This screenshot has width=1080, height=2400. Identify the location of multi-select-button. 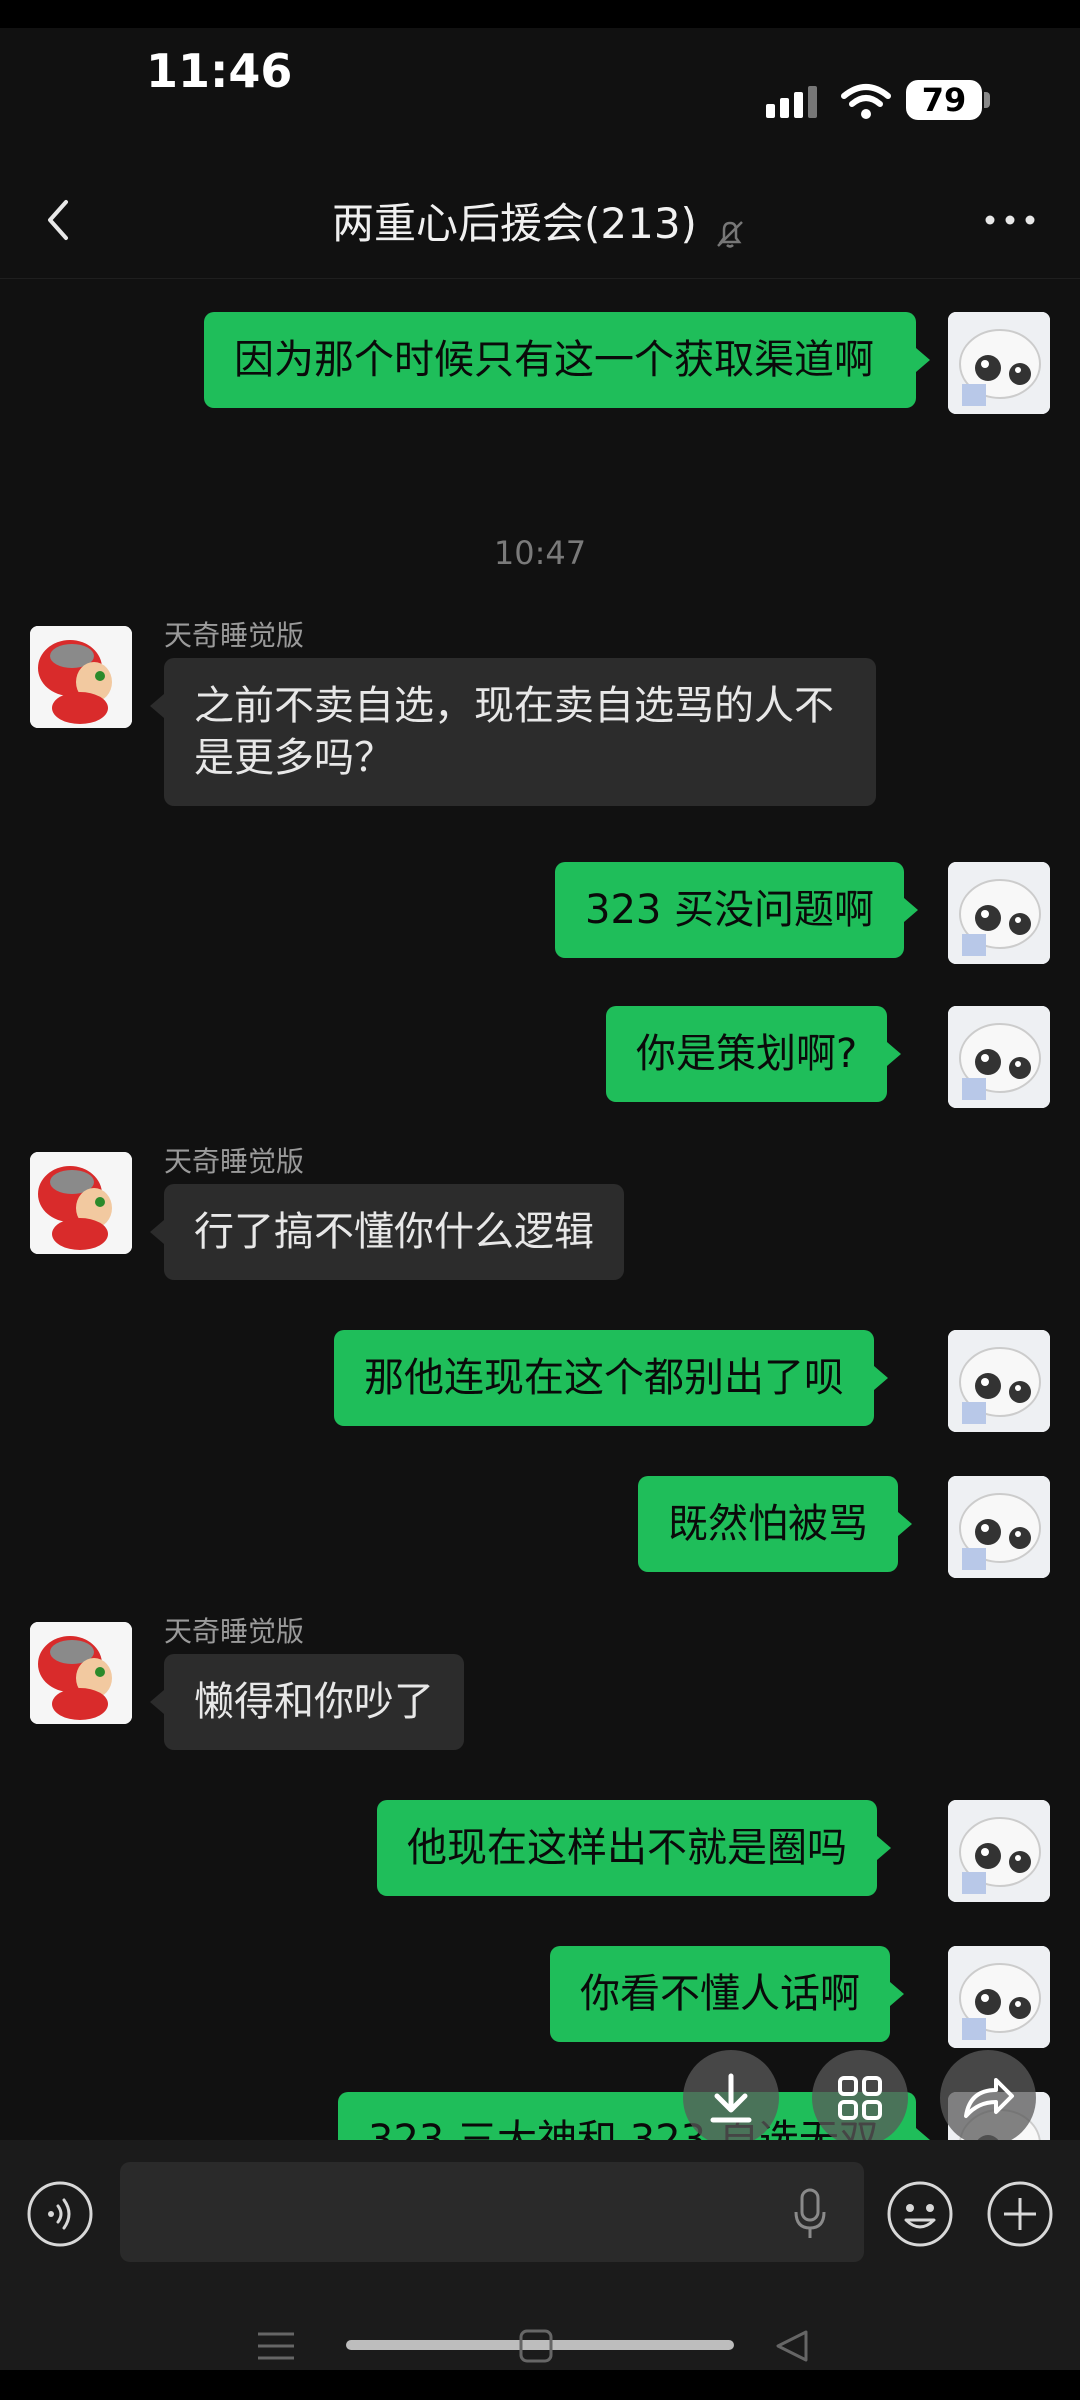
(860, 2095).